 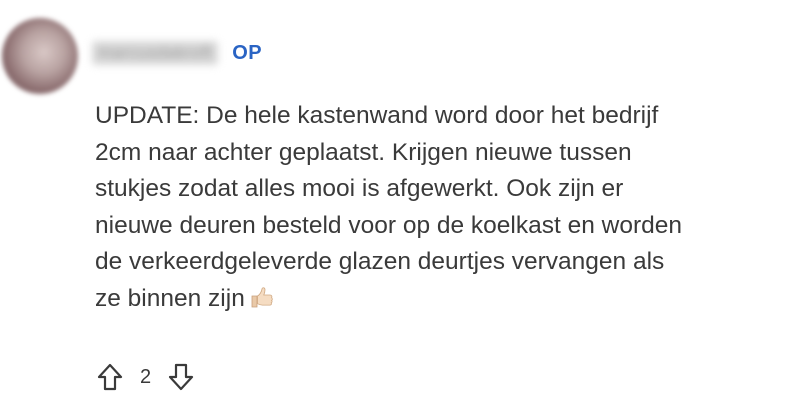 I want to click on vote-count: 2, so click(x=146, y=376).